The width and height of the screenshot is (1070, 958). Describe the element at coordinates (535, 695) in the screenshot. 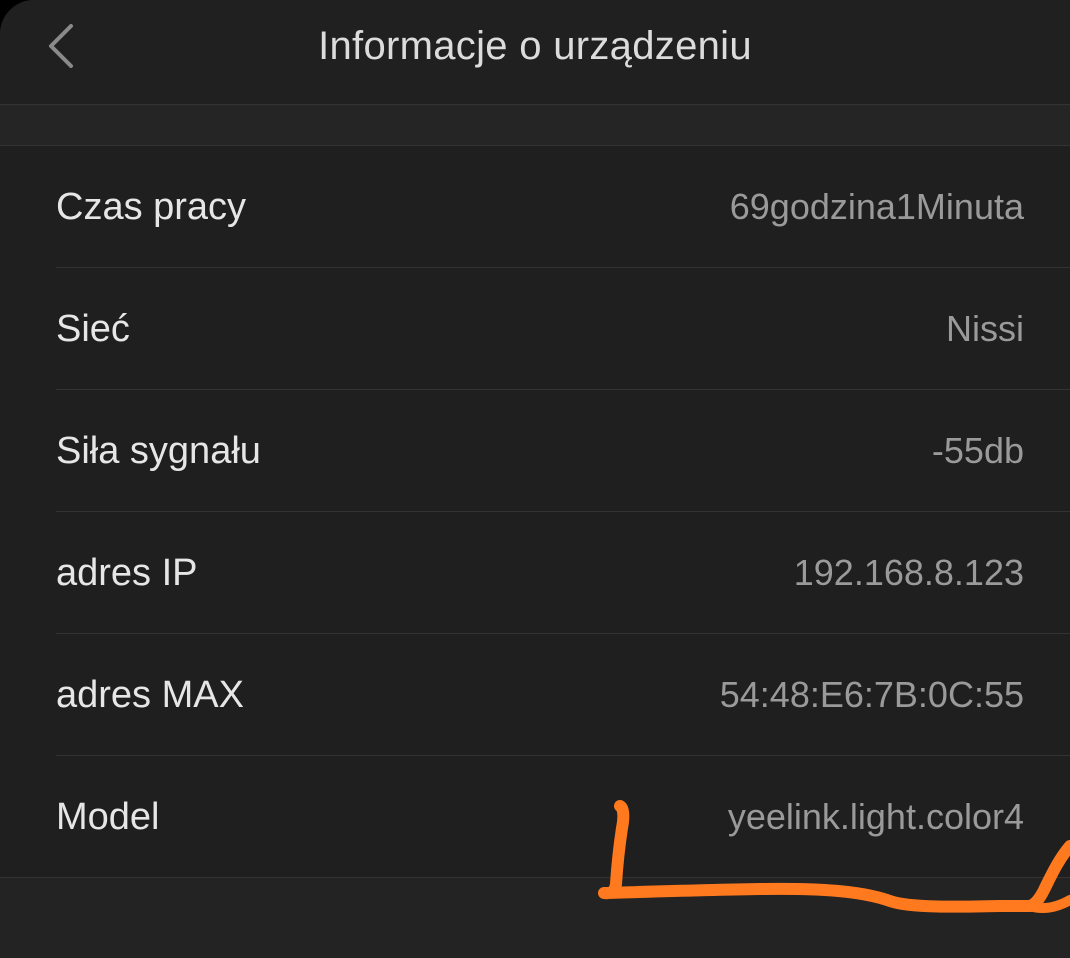

I see `list-item-mac-address: adres MAX 54:48:E6:7B:0C:55` at that location.